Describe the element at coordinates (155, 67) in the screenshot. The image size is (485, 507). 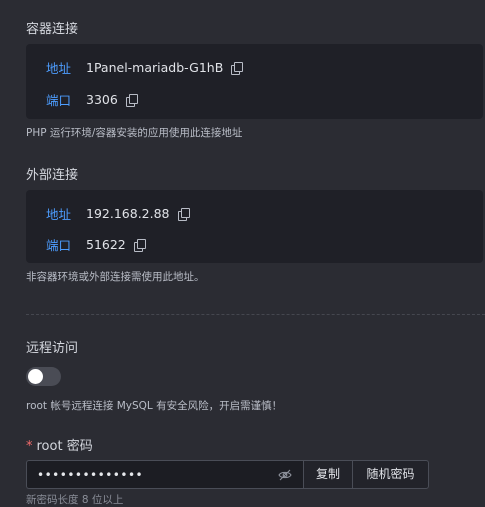
I see `container-address-value: 1Panel-mariadb-G1hB` at that location.